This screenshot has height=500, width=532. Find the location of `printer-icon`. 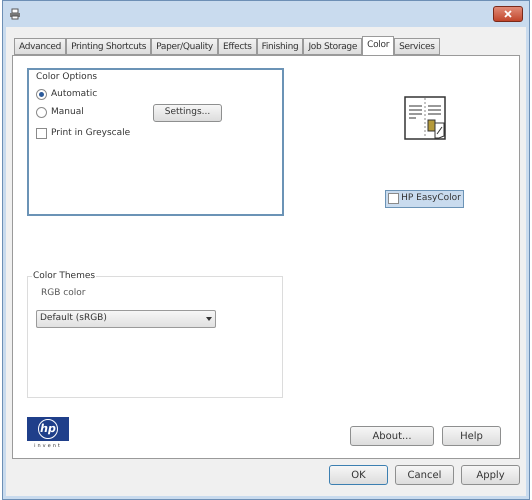

printer-icon is located at coordinates (15, 14).